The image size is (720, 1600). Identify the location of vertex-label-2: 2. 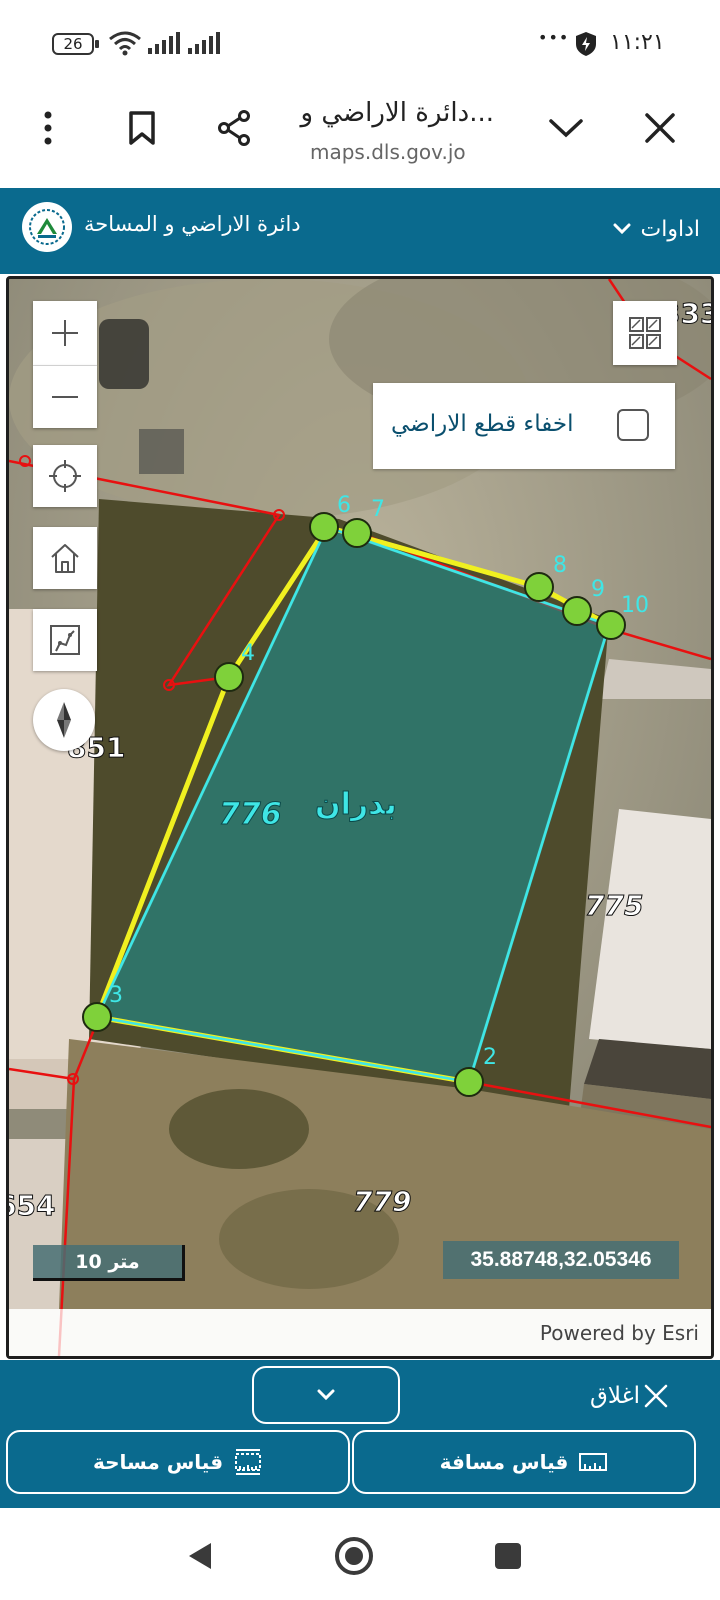
(490, 1057).